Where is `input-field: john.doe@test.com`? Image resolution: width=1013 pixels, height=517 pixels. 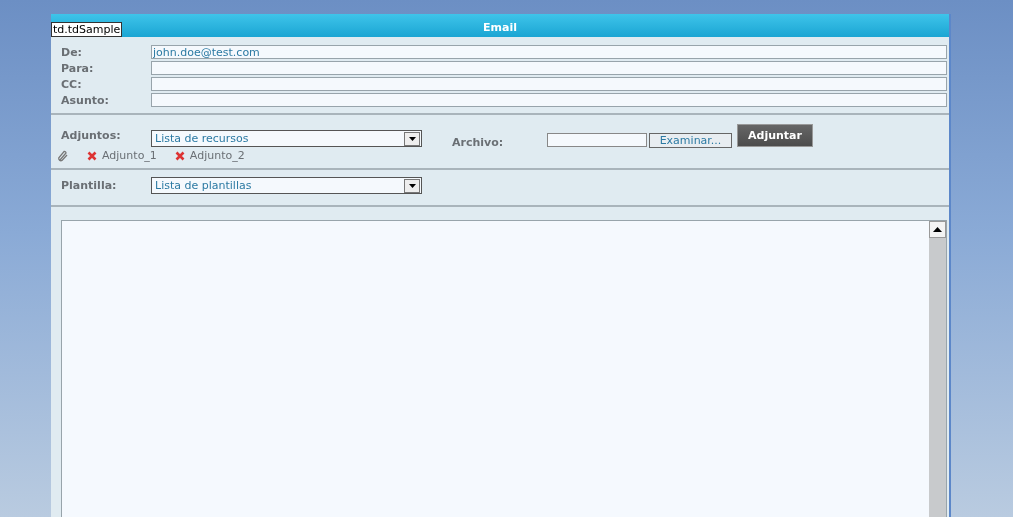 input-field: john.doe@test.com is located at coordinates (549, 52).